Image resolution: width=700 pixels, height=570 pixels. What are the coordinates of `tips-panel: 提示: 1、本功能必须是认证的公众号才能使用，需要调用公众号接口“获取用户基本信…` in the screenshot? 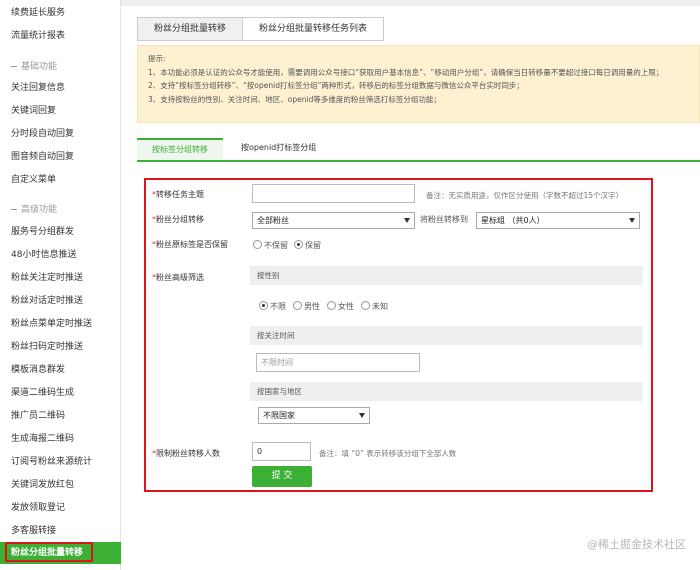 It's located at (418, 84).